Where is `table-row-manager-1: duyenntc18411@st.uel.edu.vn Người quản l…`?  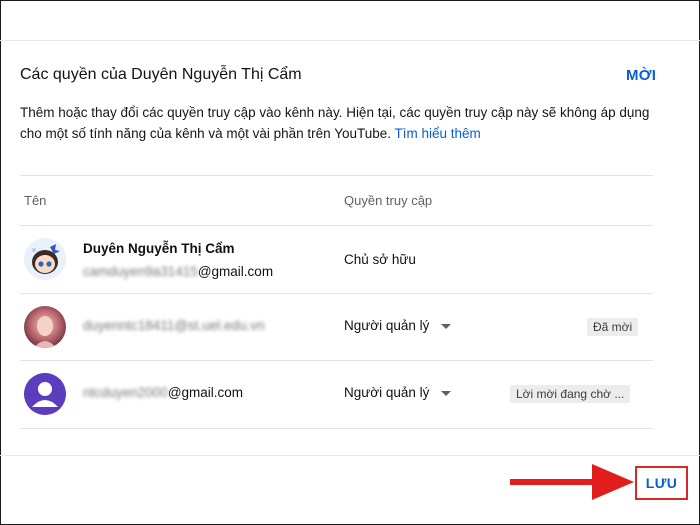
table-row-manager-1: duyenntc18411@st.uel.edu.vn Người quản l… is located at coordinates (336, 326).